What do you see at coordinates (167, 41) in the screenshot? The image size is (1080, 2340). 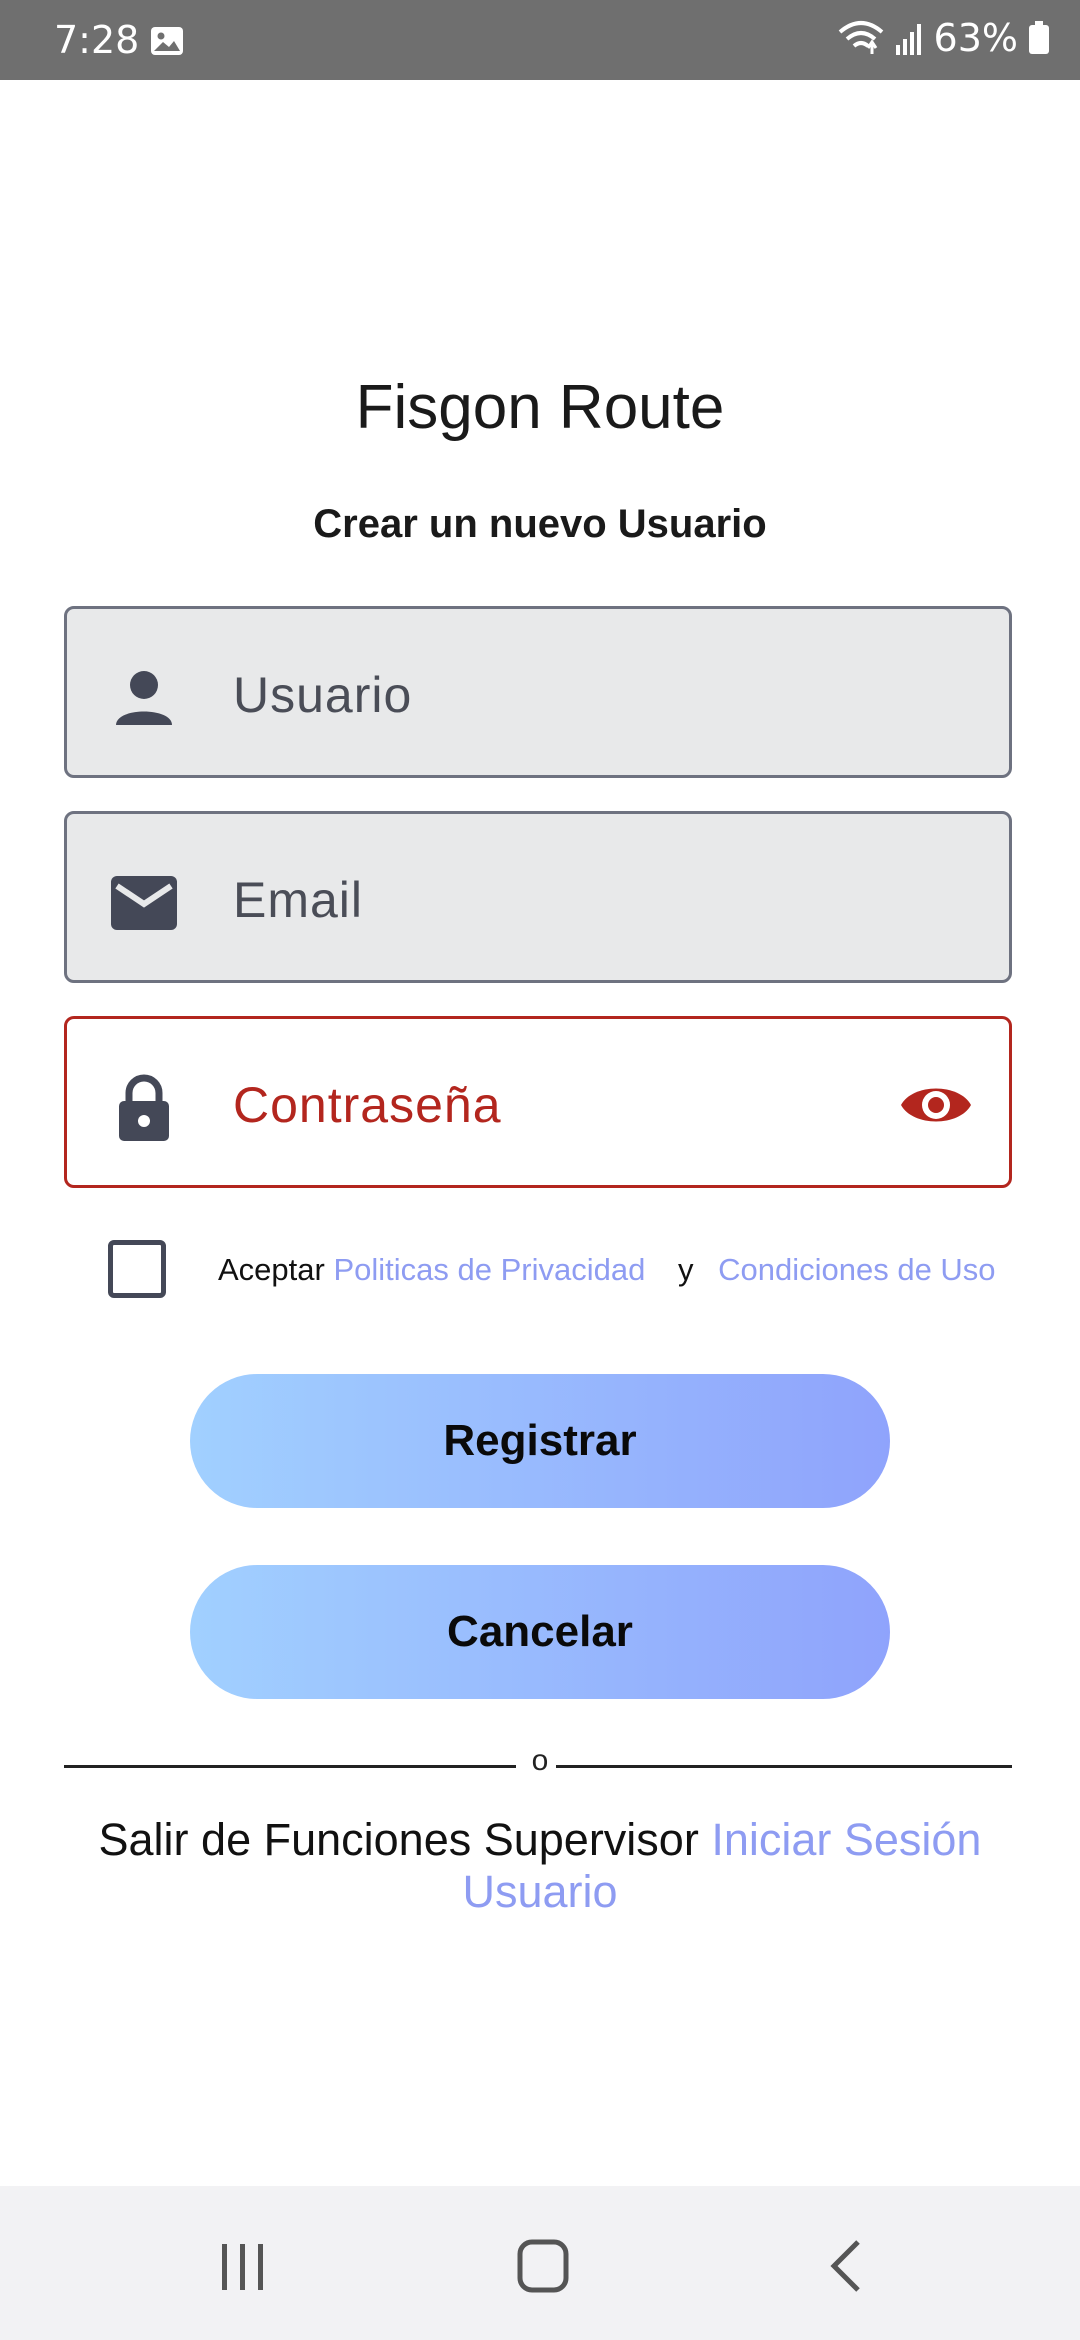 I see `gallery-icon` at bounding box center [167, 41].